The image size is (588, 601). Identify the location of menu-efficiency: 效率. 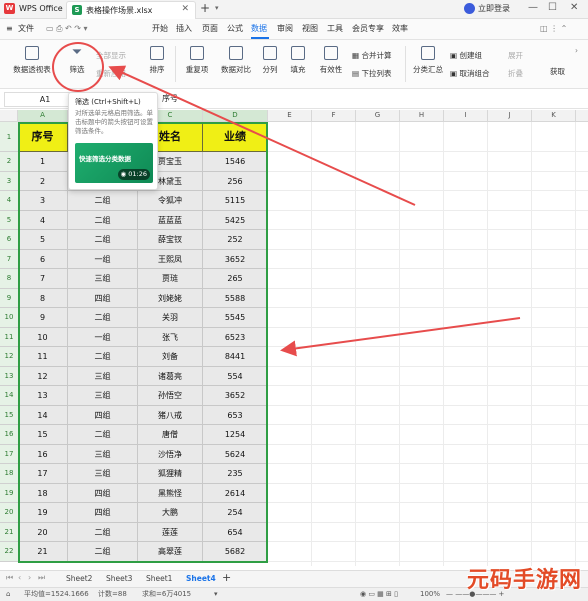
(400, 29).